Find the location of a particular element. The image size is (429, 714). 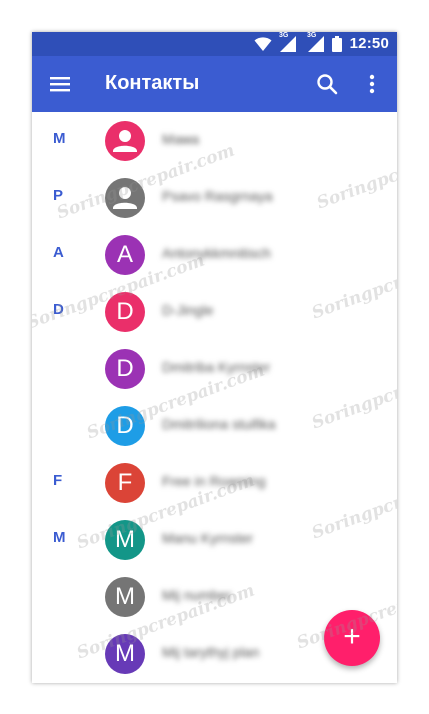

status-time: 12:50 is located at coordinates (369, 43).